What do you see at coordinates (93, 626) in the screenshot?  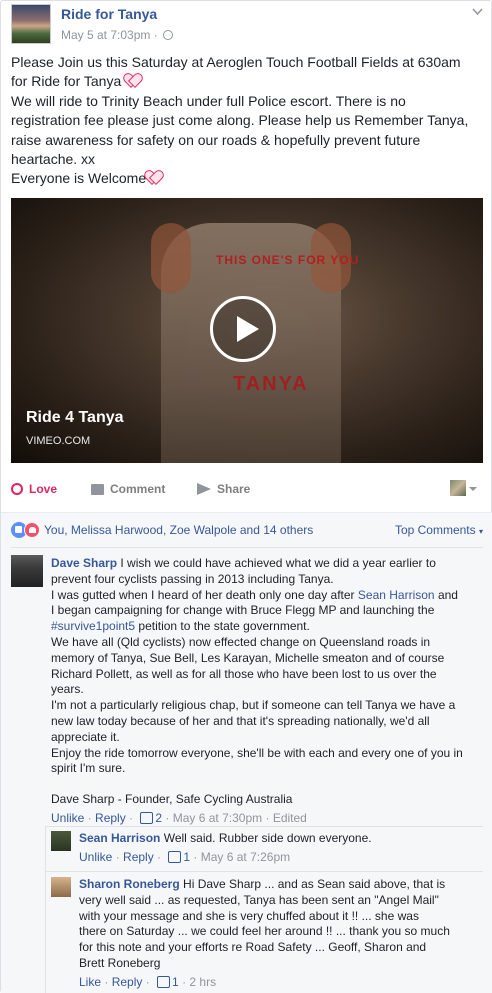 I see `hashtag-link: #survive1point5` at bounding box center [93, 626].